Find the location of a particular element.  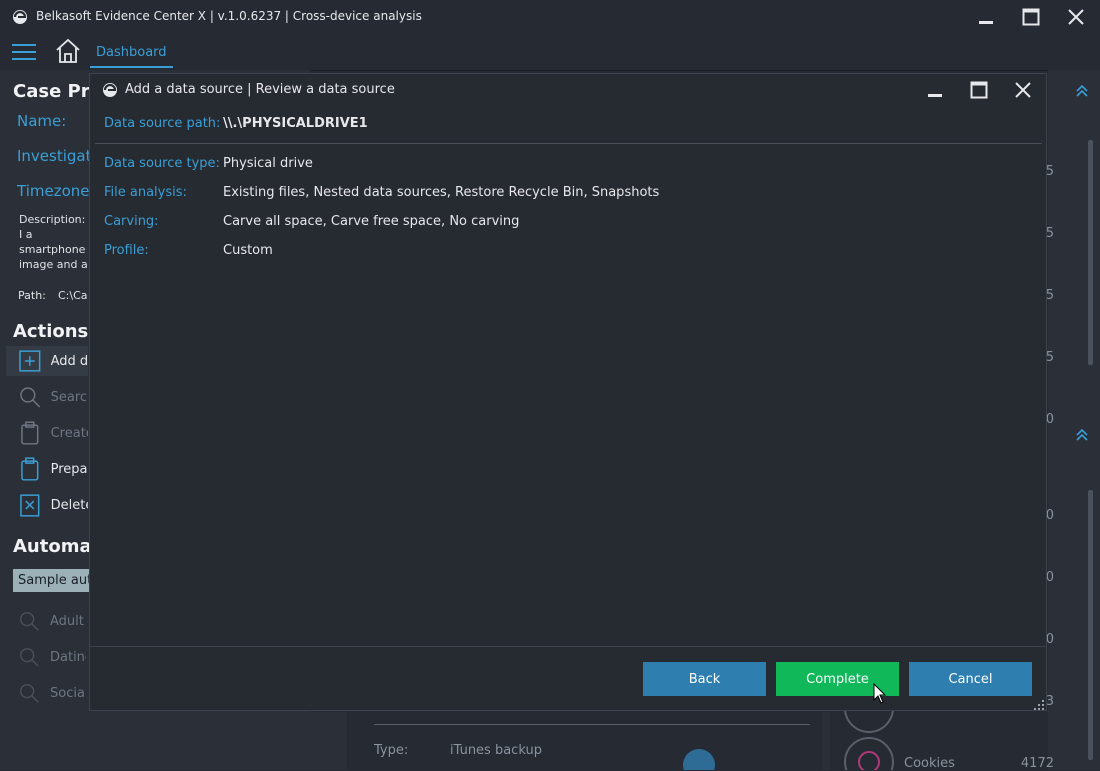

timezone-label: Timezone: is located at coordinates (56, 191).